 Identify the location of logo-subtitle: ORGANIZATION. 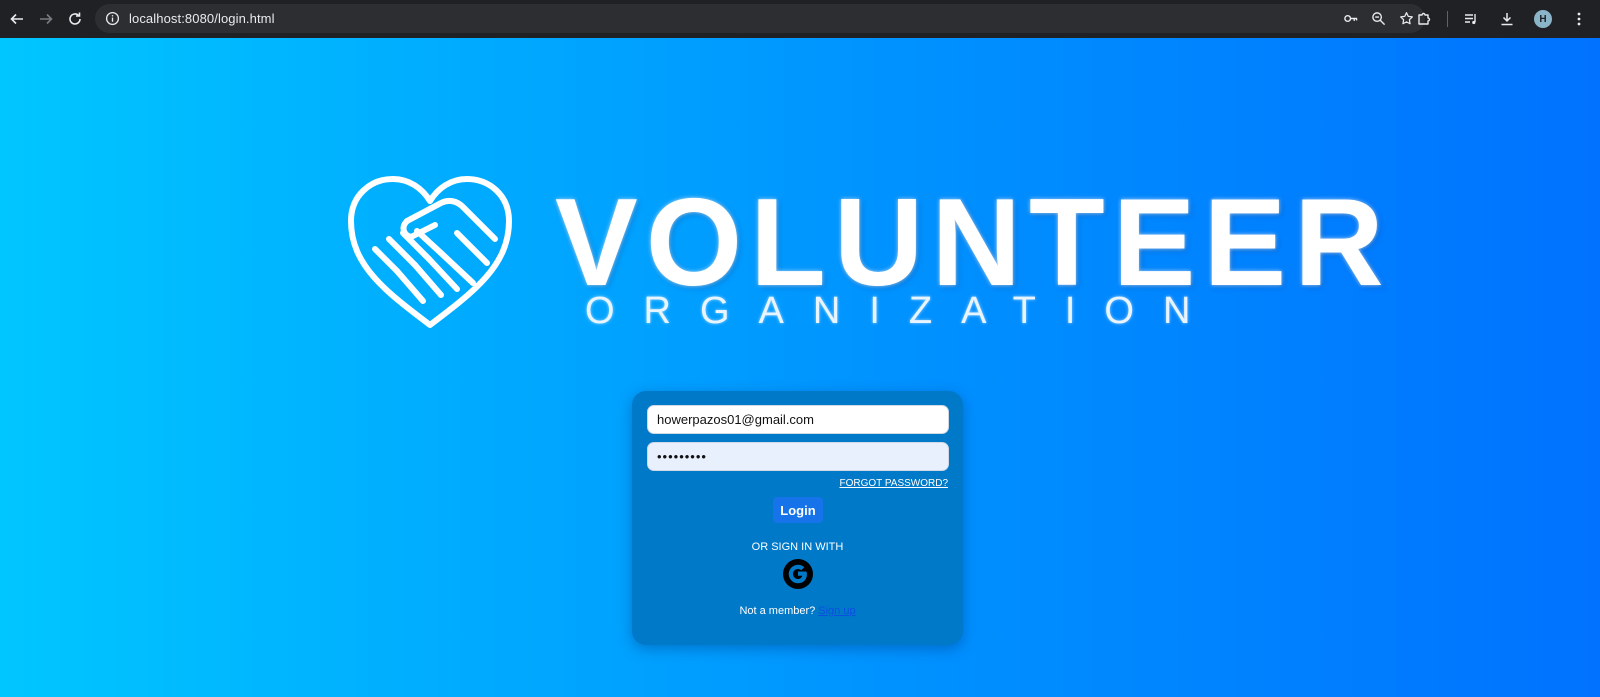
(902, 311).